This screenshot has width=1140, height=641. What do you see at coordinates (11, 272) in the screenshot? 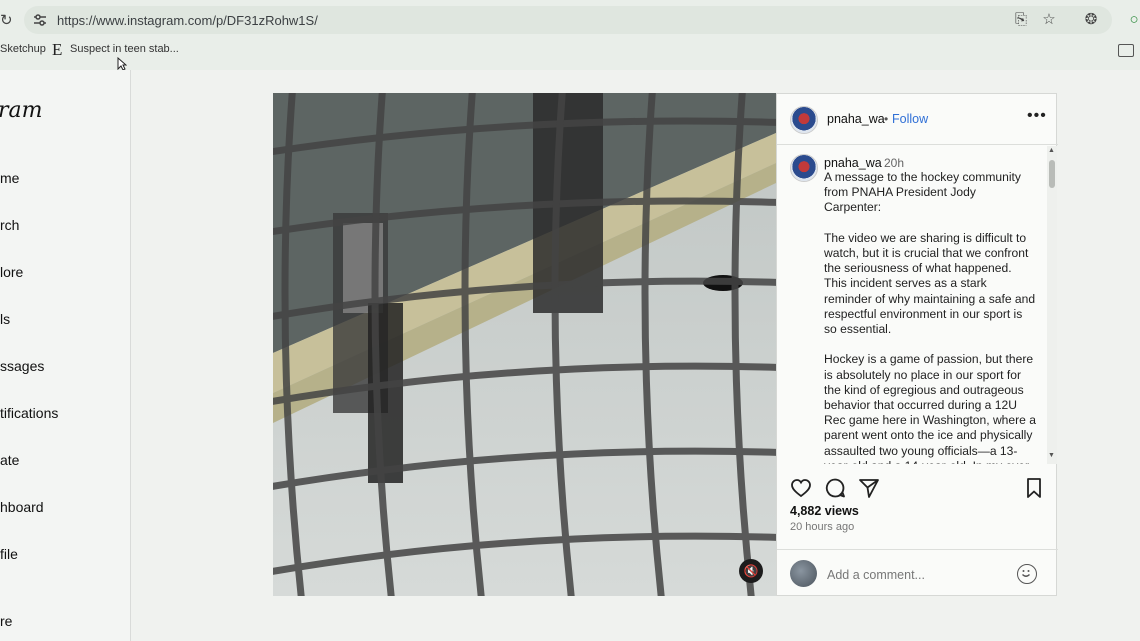
I see `nav-explore: lore` at bounding box center [11, 272].